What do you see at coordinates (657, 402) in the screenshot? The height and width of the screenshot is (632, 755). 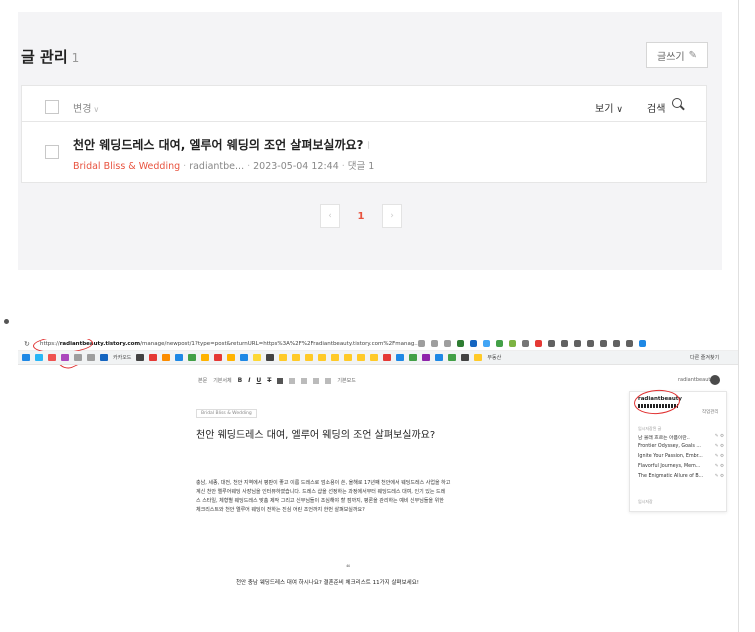 I see `red-annotation-circle` at bounding box center [657, 402].